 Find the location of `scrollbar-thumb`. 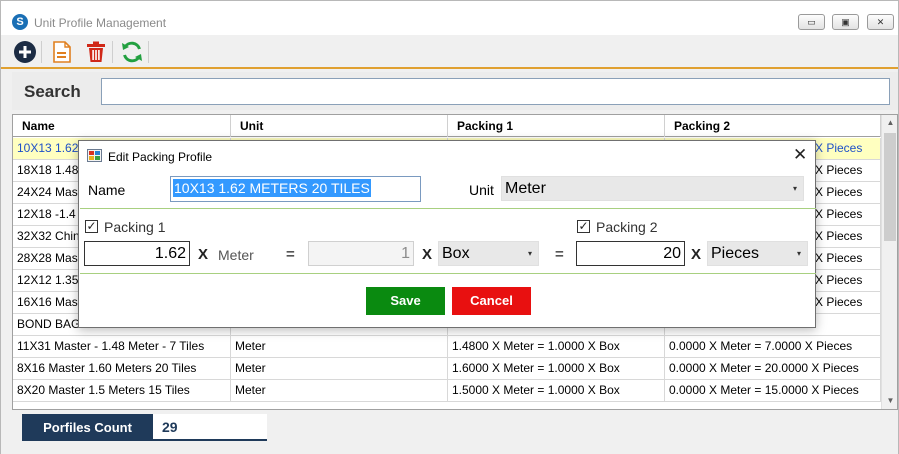

scrollbar-thumb is located at coordinates (890, 187).